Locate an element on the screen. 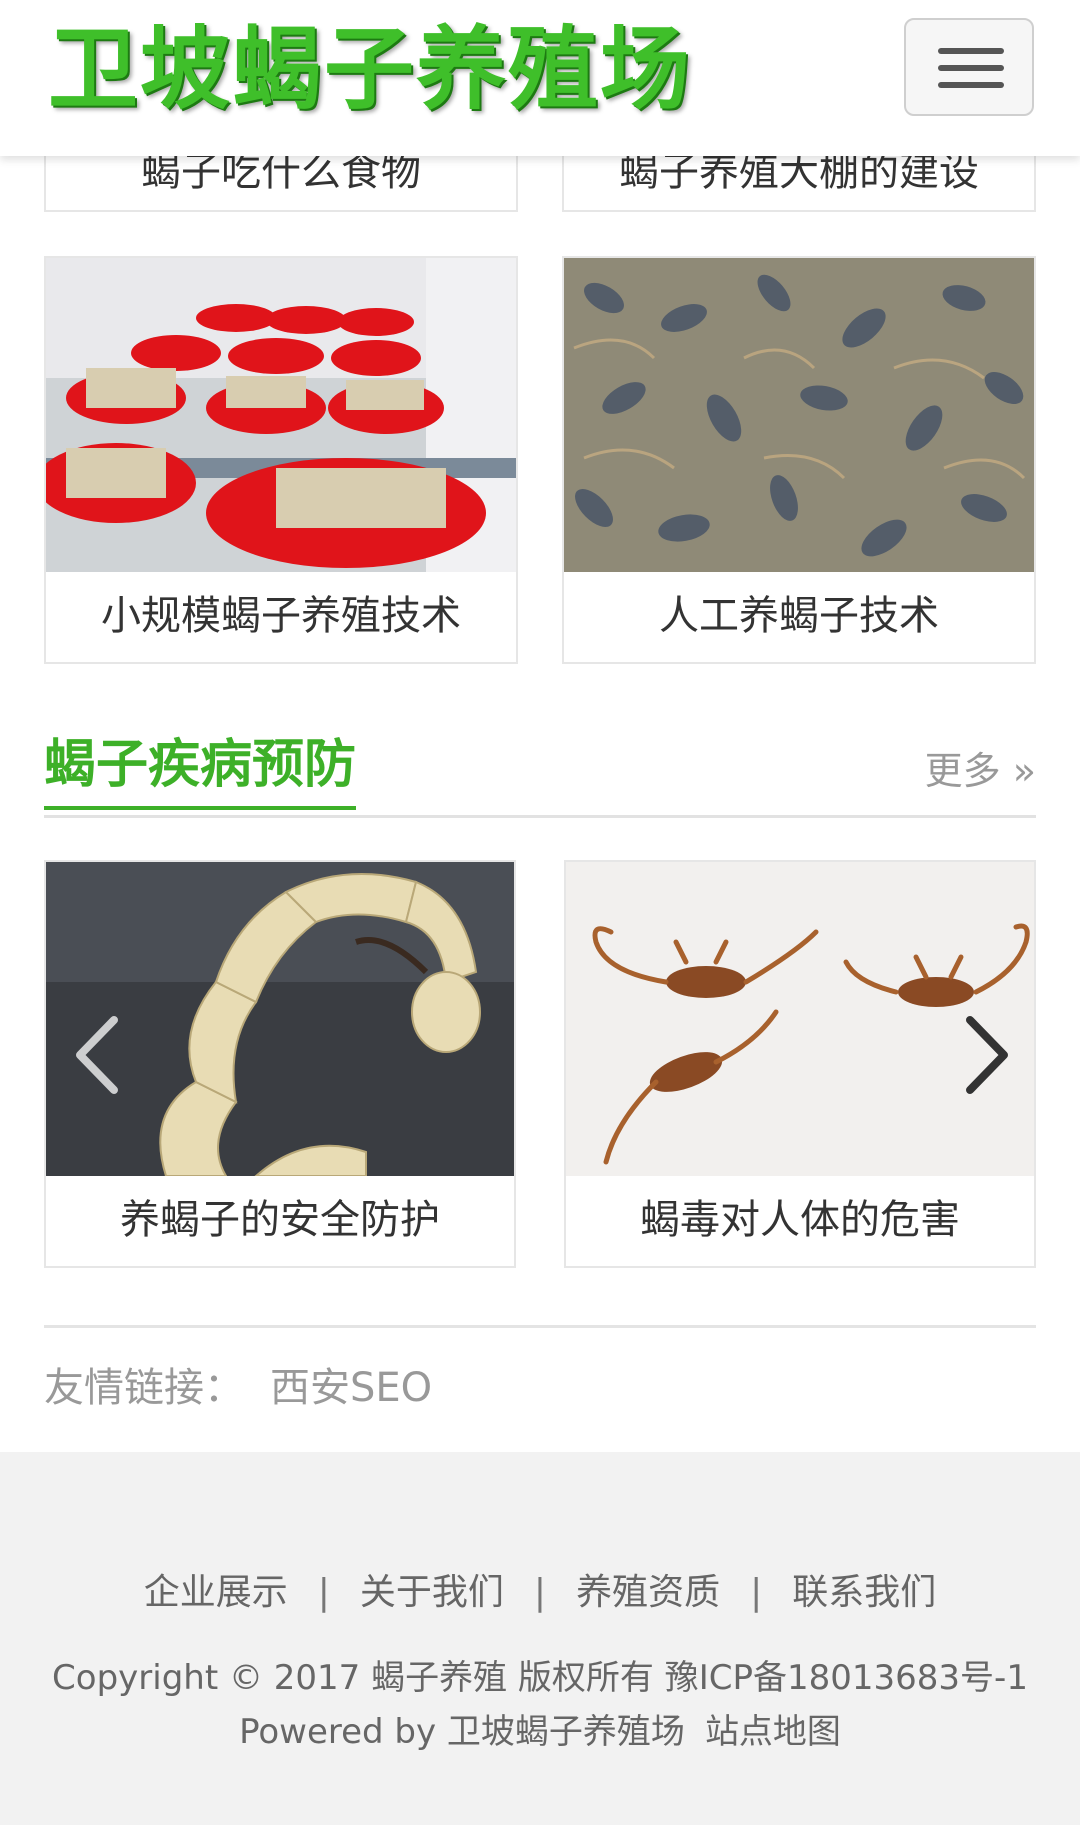 This screenshot has width=1080, height=1825. powered-by-text: Powered by 卫坡蝎子养殖场 is located at coordinates (462, 1732).